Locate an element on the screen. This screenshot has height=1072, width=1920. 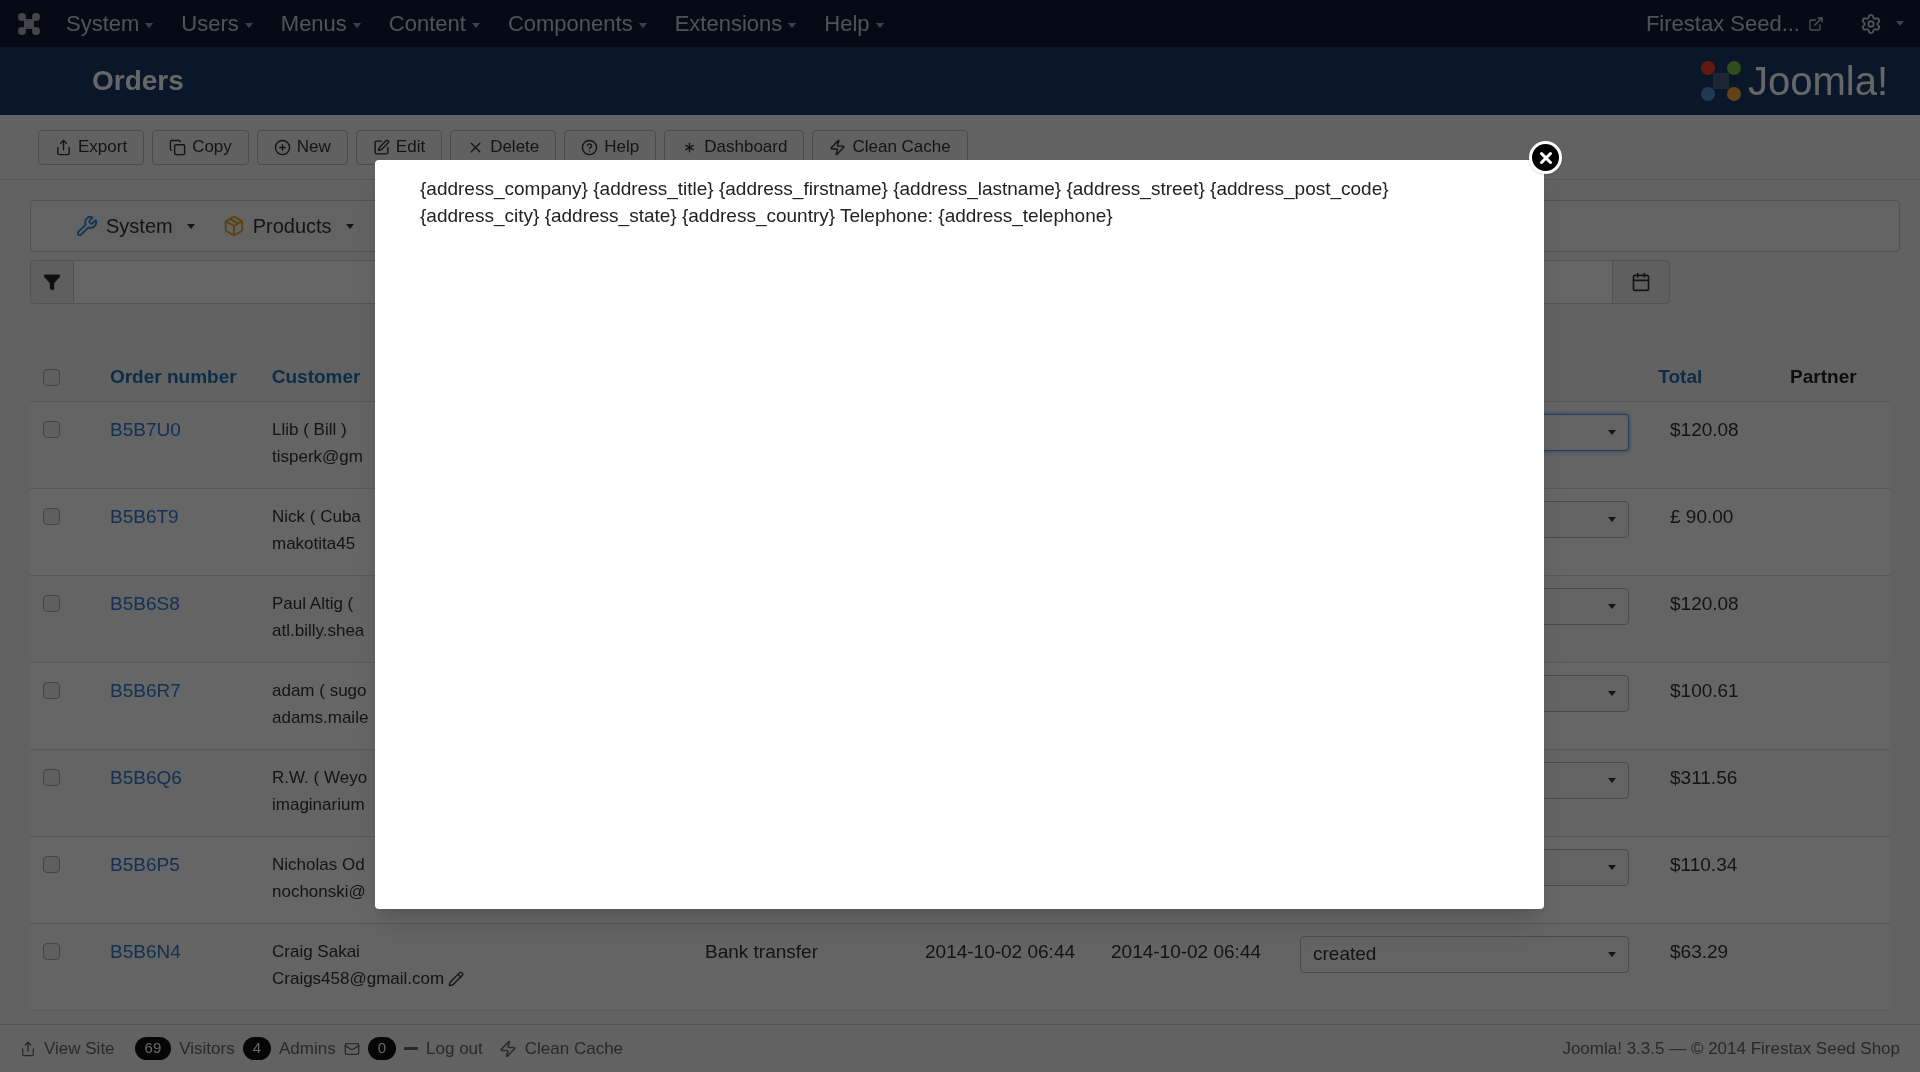
customer-name: Paul Altig ( is located at coordinates (313, 604).